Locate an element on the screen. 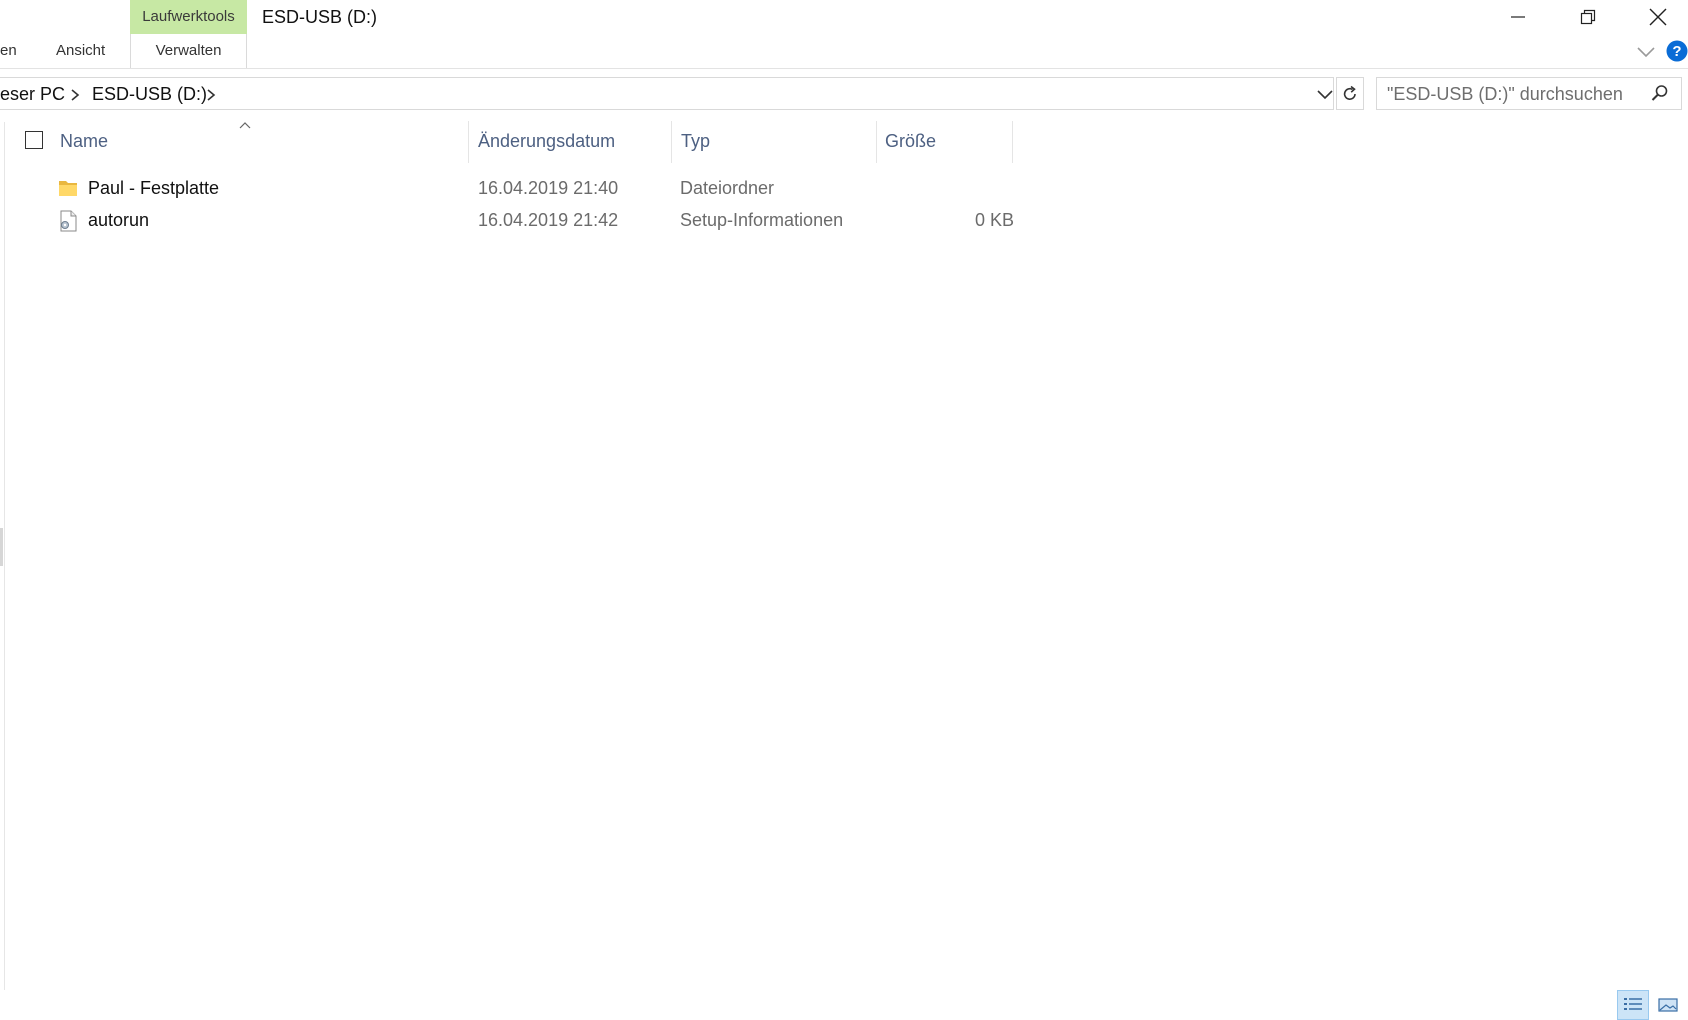  close-button is located at coordinates (1655, 17).